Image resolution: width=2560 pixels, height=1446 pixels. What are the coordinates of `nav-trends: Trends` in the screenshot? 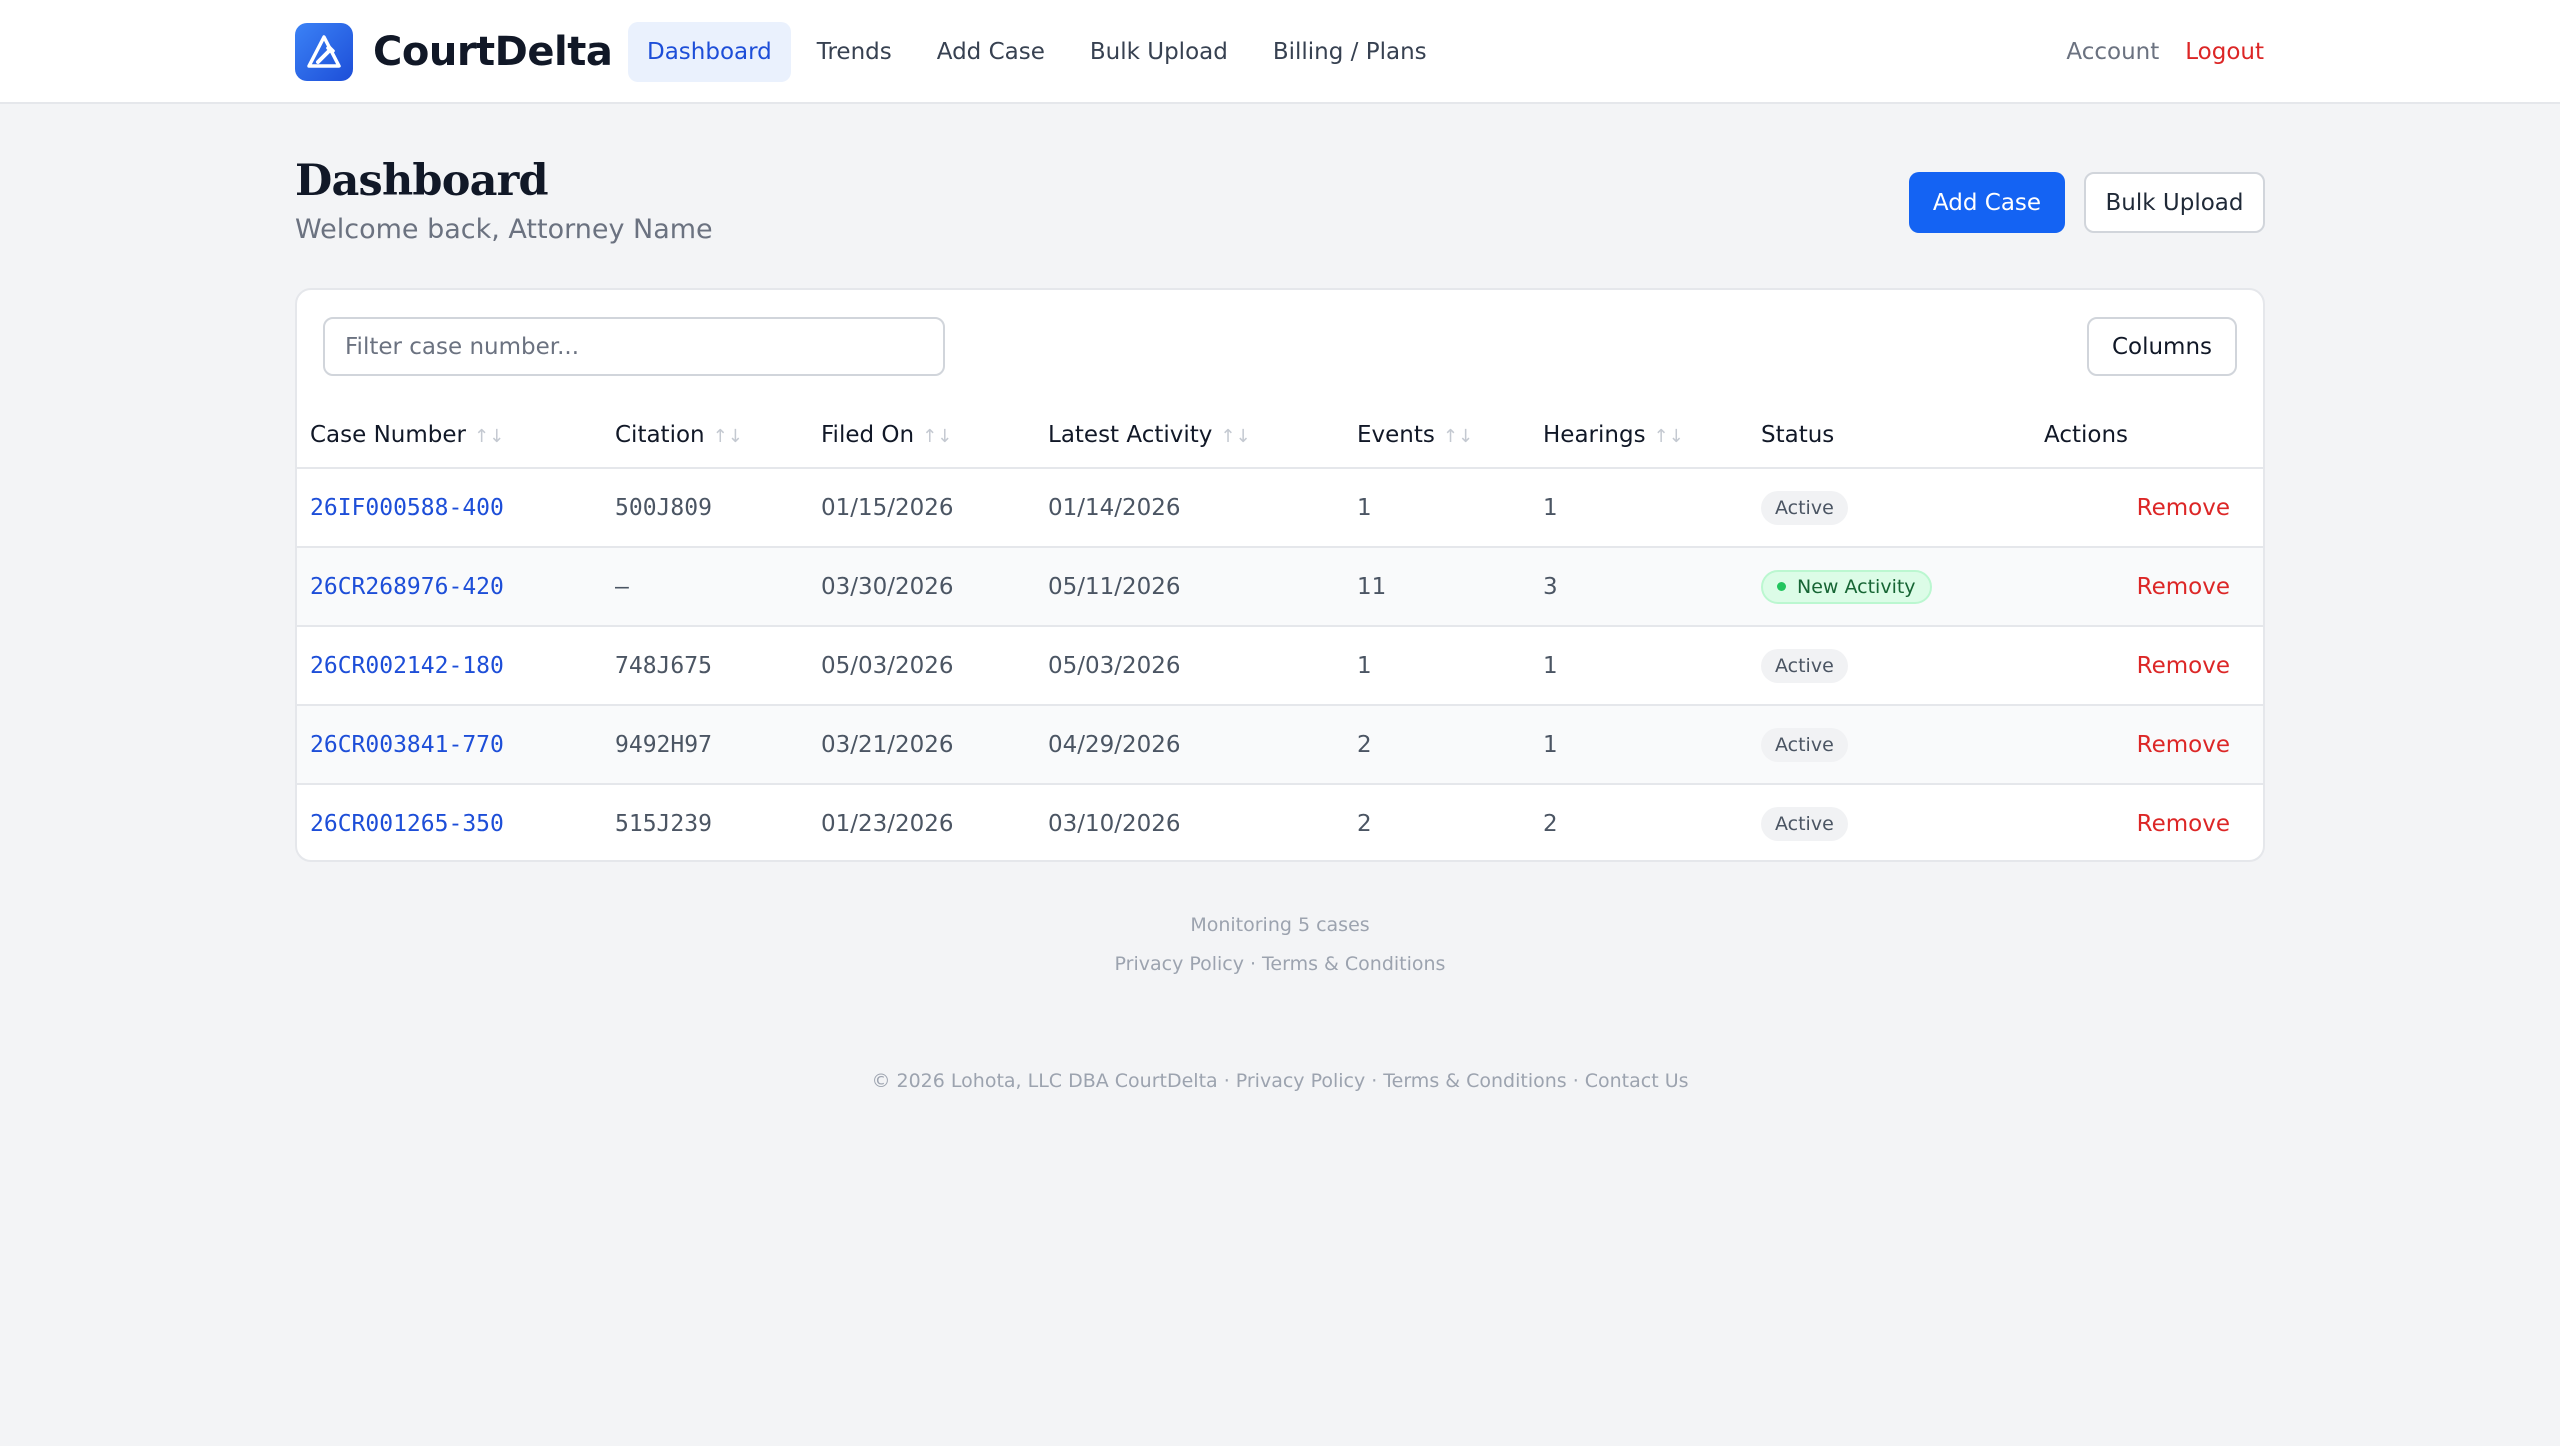 It's located at (854, 52).